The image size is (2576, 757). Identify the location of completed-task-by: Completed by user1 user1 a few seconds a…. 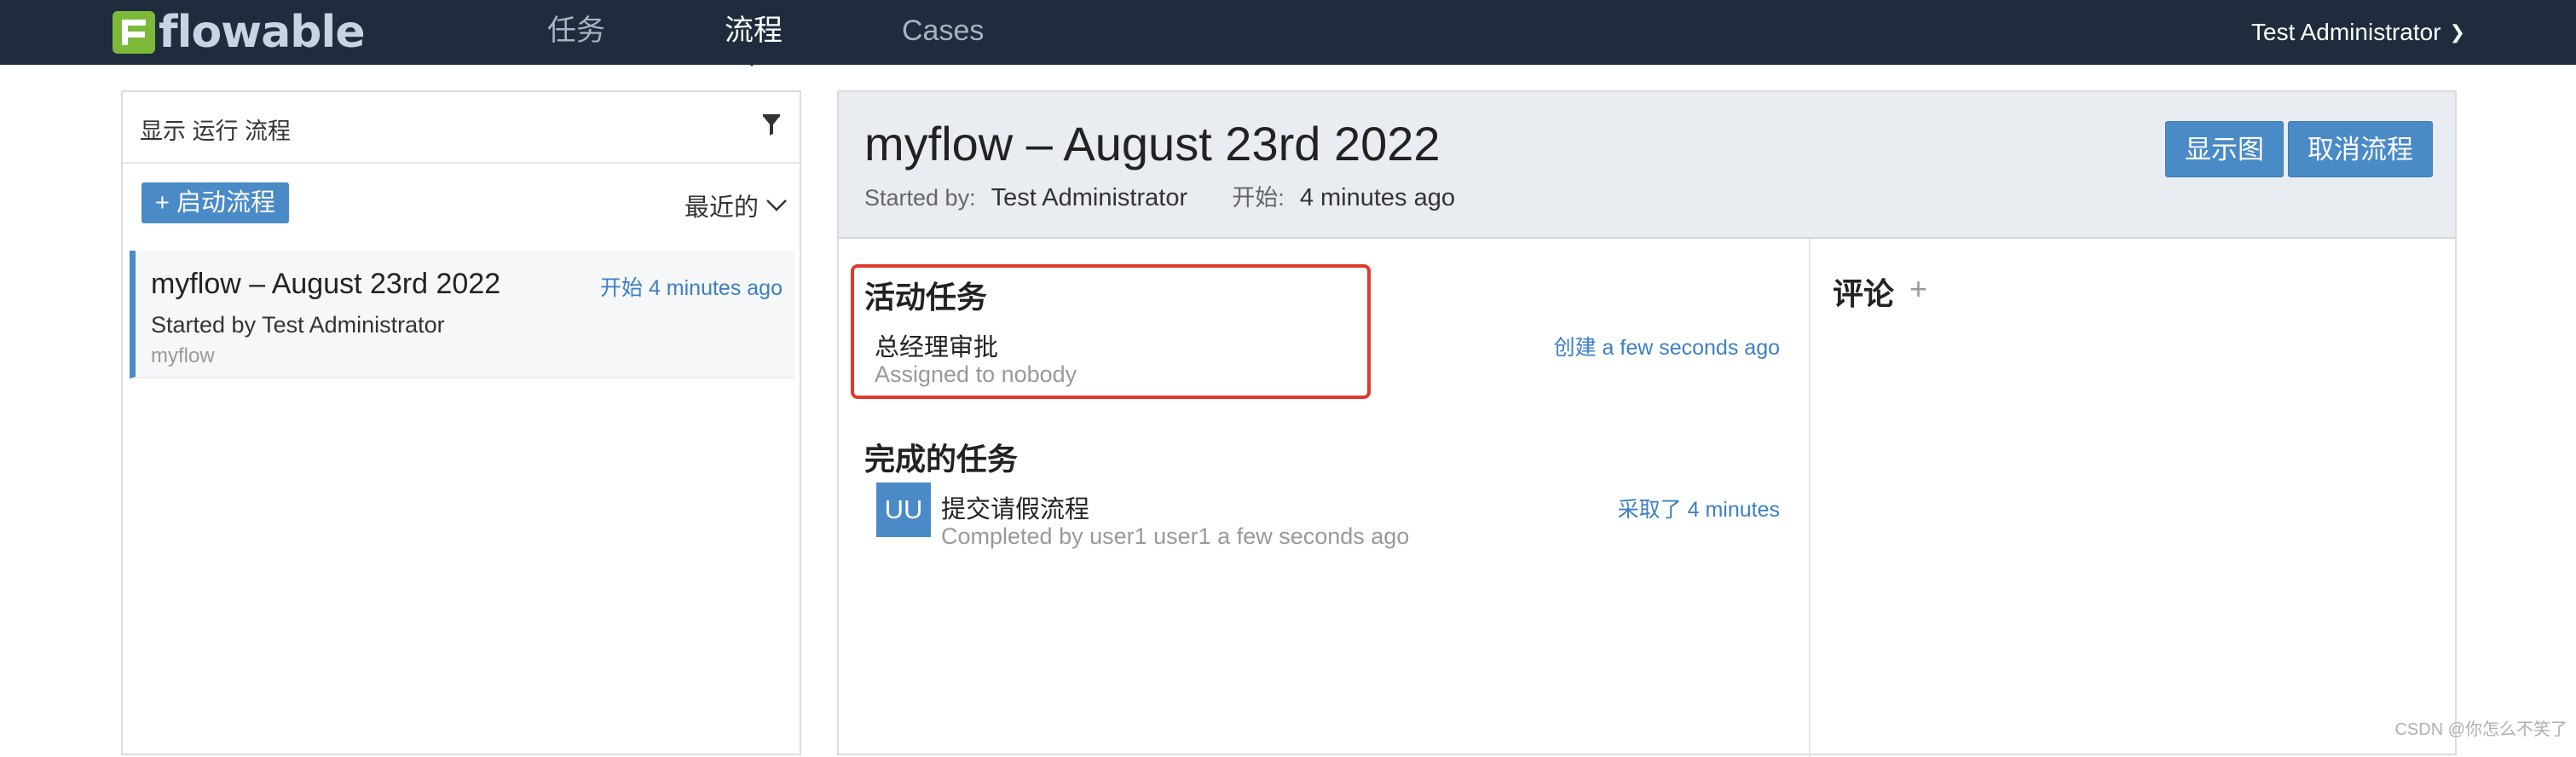
(1175, 536).